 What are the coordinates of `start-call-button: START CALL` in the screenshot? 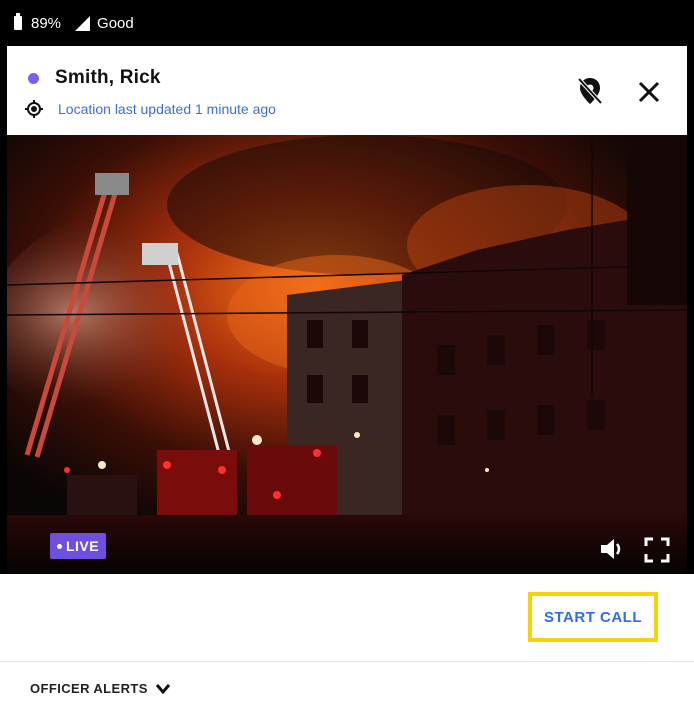 It's located at (593, 617).